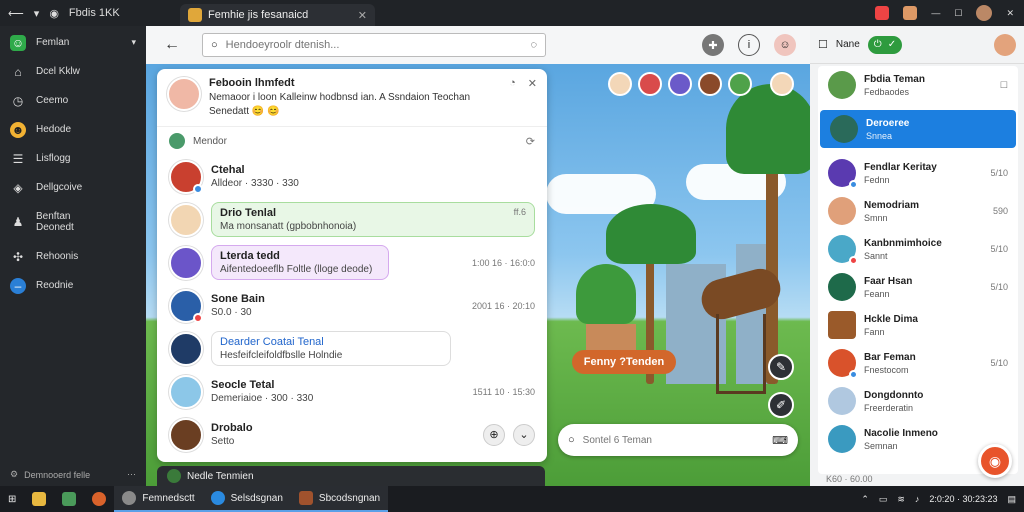  I want to click on profile-avatar, so click(984, 13).